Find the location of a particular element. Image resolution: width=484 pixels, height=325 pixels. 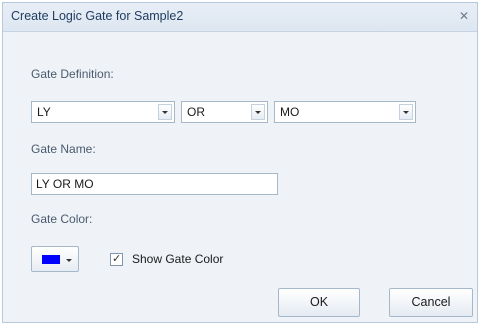

right-operand-value: MO is located at coordinates (290, 112).